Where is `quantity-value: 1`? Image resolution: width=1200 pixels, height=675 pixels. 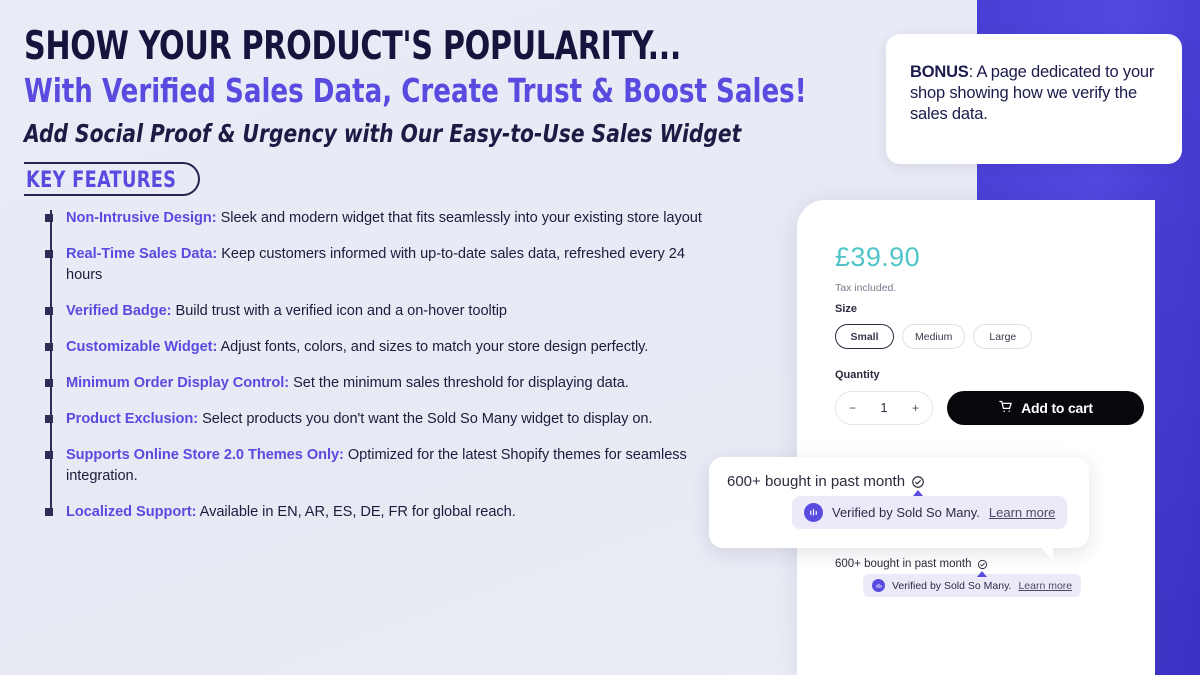 quantity-value: 1 is located at coordinates (884, 408).